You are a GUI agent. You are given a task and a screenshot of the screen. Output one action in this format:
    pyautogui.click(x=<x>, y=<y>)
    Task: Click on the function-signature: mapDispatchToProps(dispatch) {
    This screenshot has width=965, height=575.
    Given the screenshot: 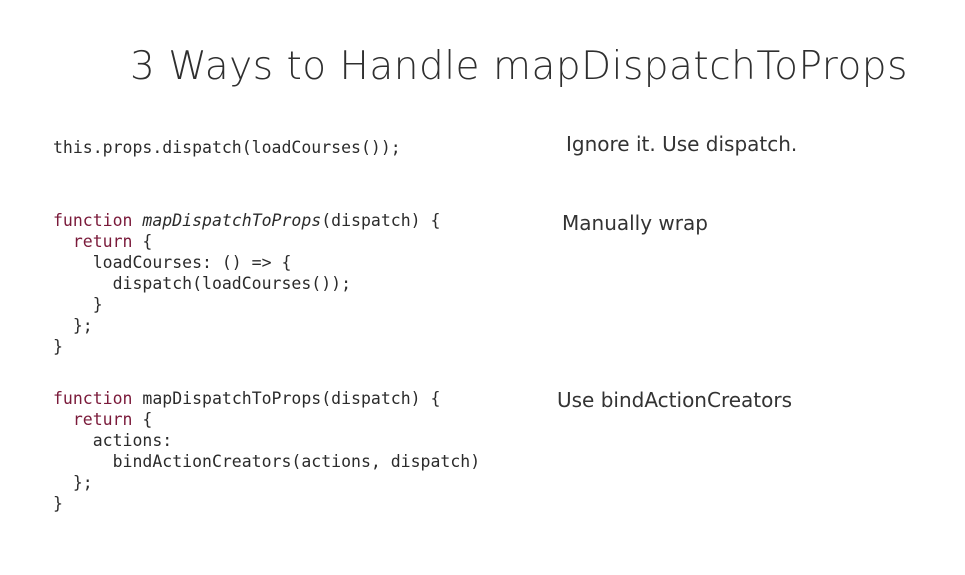 What is the action you would take?
    pyautogui.click(x=286, y=398)
    